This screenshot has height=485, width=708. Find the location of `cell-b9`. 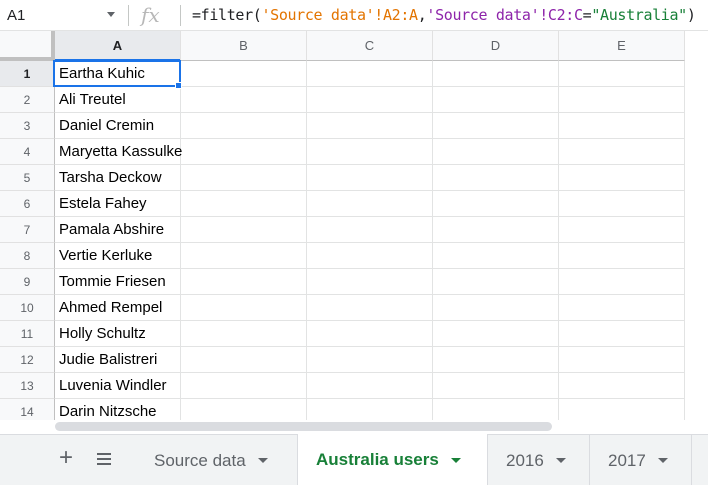

cell-b9 is located at coordinates (244, 282).